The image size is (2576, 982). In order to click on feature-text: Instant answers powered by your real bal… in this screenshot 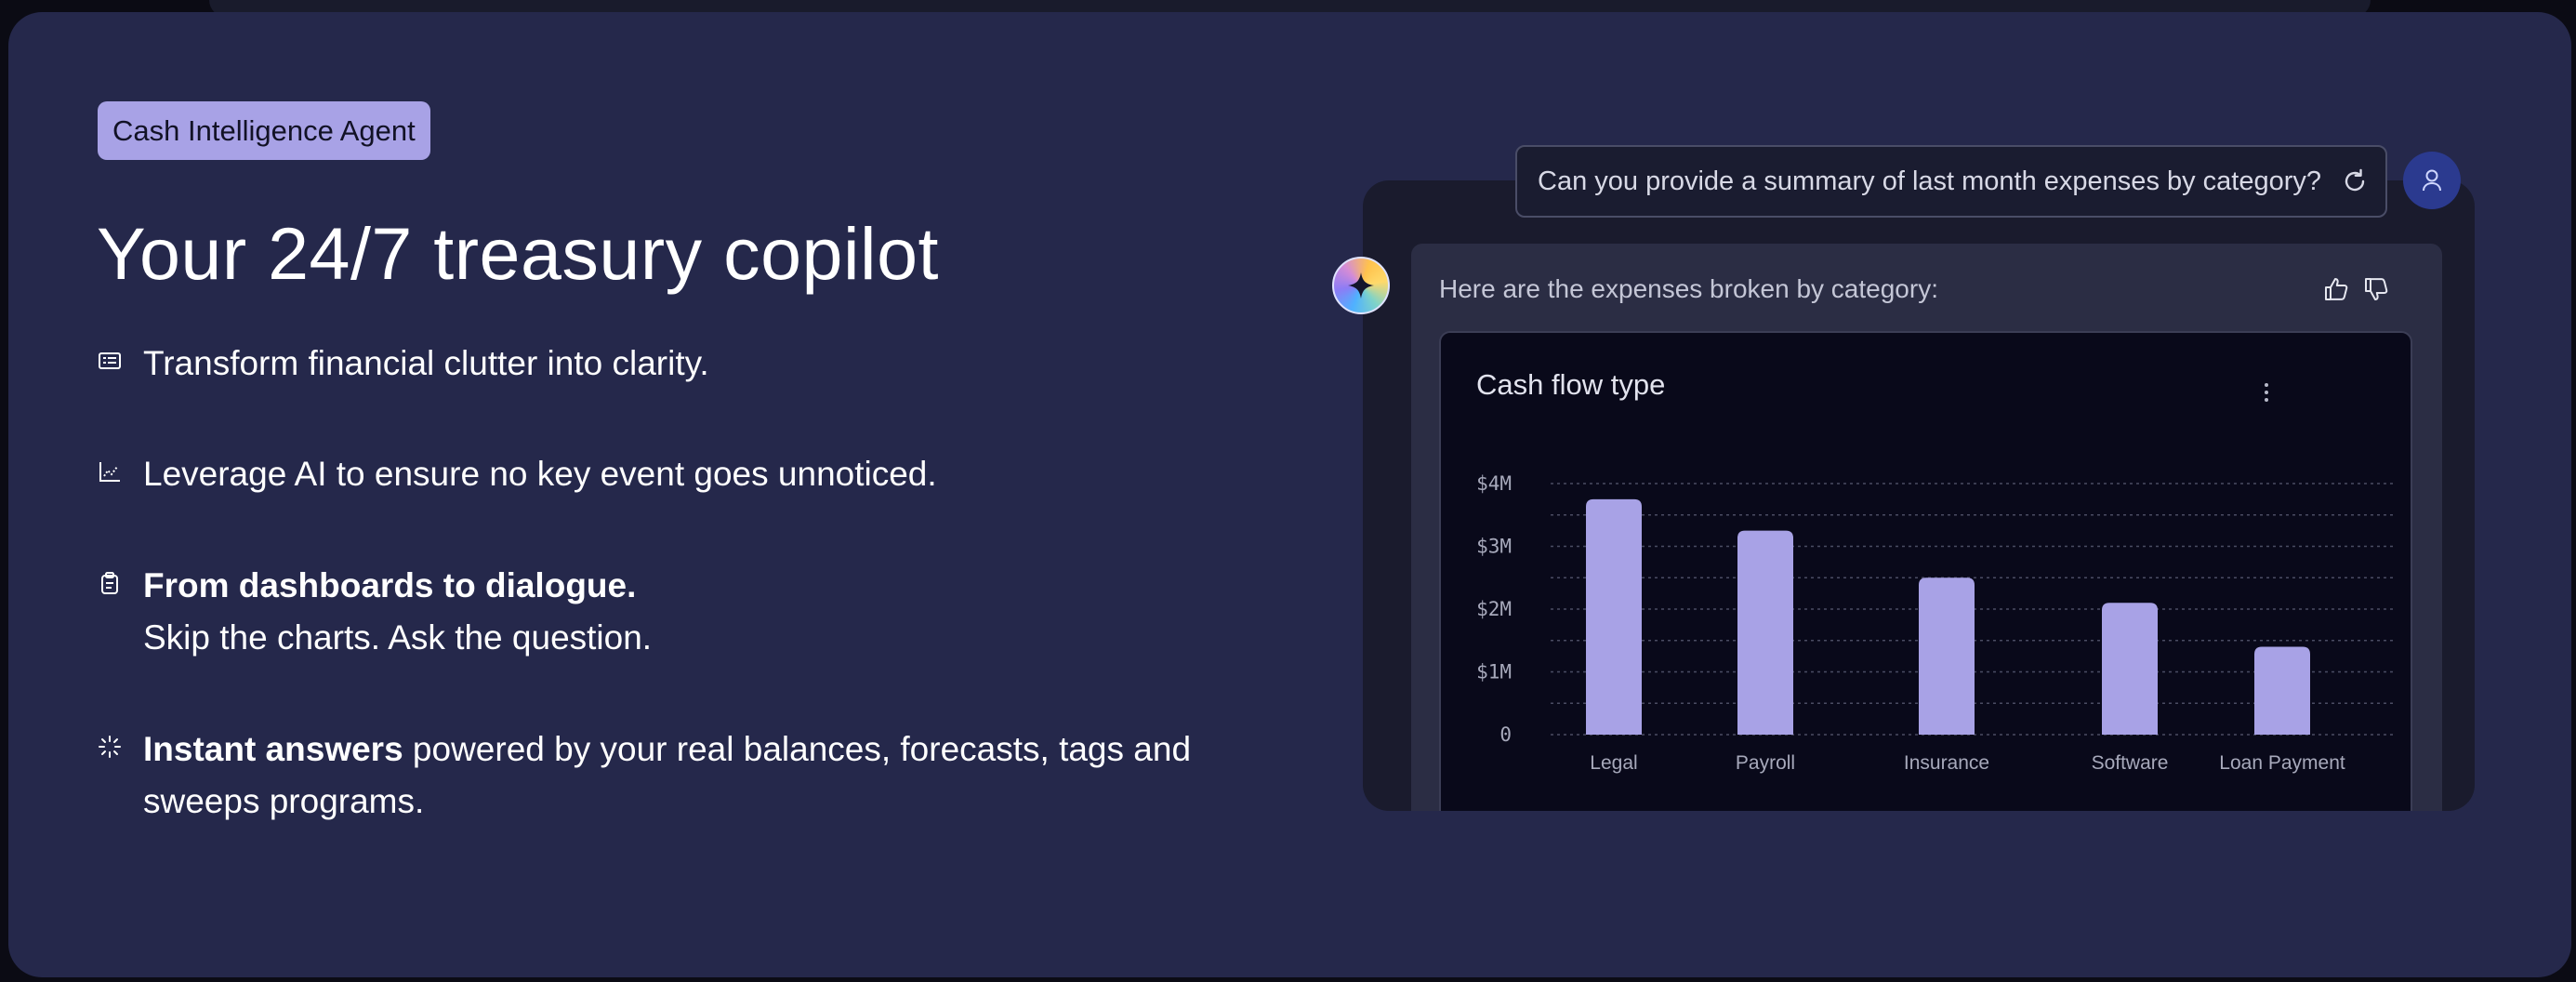, I will do `click(667, 775)`.